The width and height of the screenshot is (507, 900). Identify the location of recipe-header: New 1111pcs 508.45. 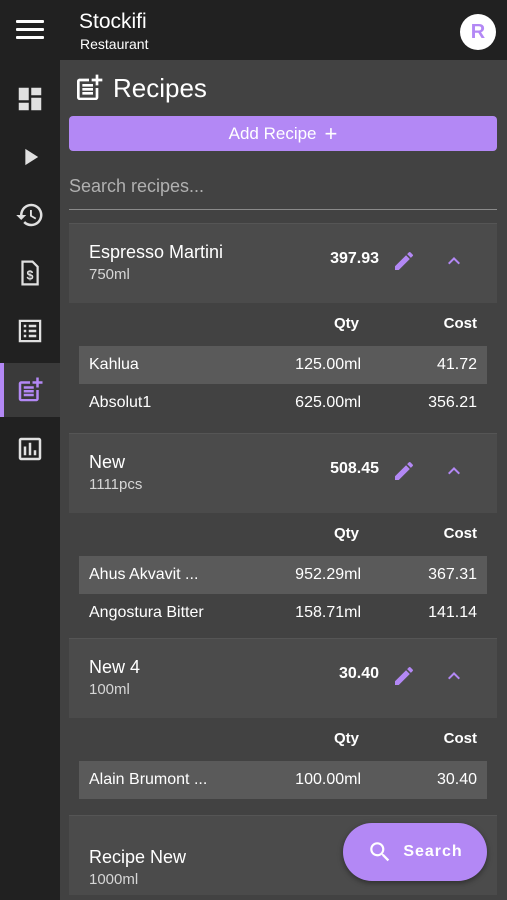
(283, 473).